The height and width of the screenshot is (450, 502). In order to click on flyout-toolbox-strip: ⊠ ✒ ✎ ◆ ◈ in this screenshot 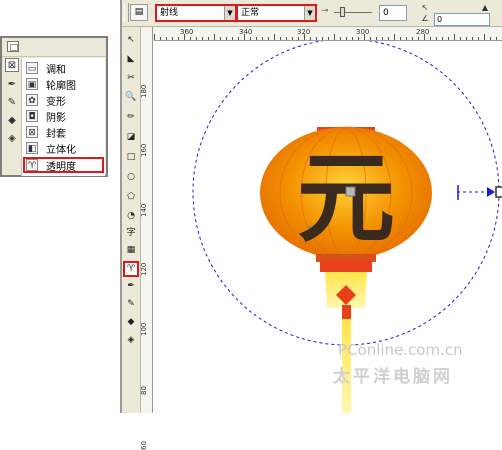, I will do `click(12, 116)`.